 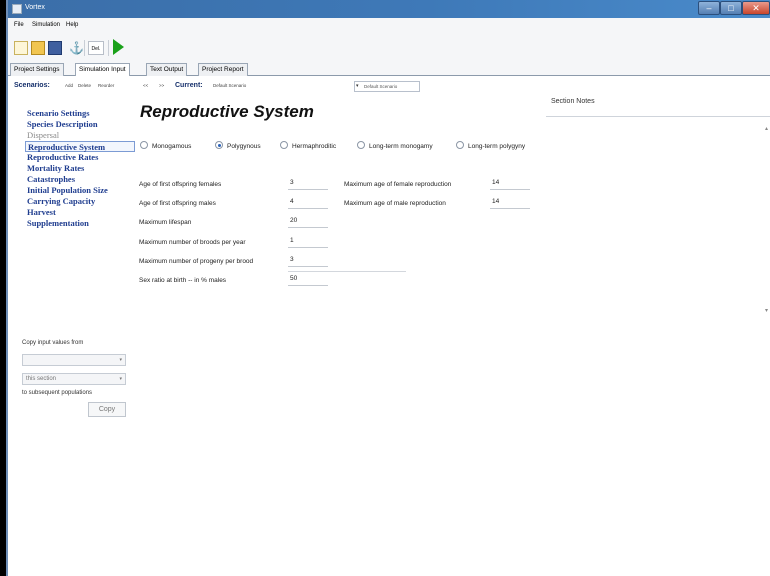 I want to click on copy-from-select: ▾, so click(x=74, y=360).